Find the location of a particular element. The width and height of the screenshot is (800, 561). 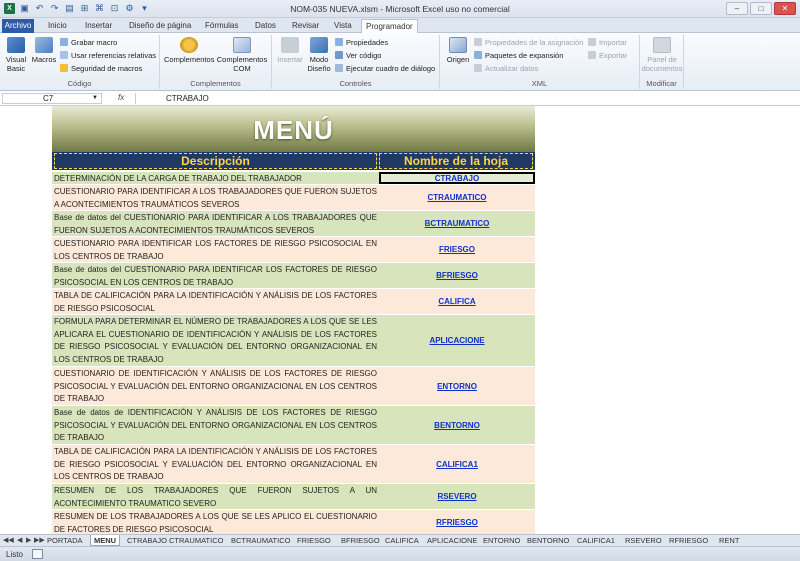

sheet-link: CTRAUMATICO is located at coordinates (457, 197).